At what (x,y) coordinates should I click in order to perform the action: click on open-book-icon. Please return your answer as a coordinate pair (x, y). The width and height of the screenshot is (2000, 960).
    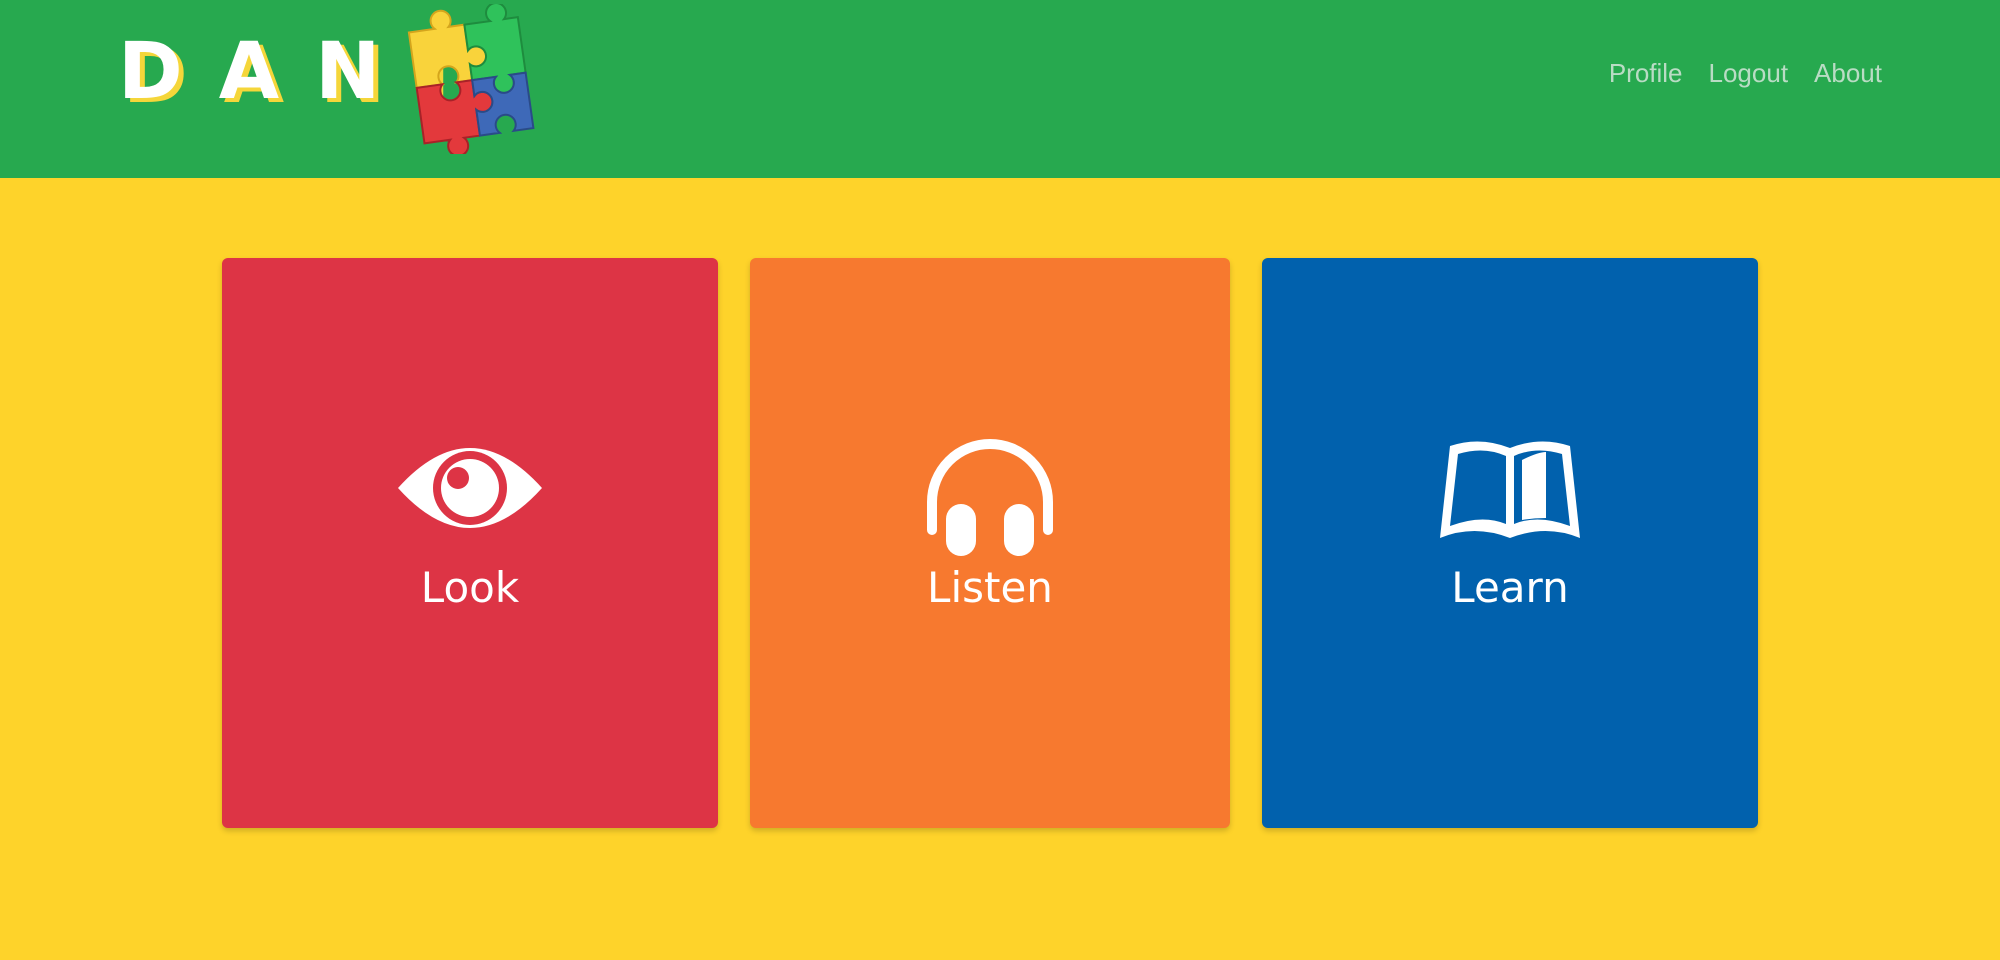
    Looking at the image, I should click on (1510, 489).